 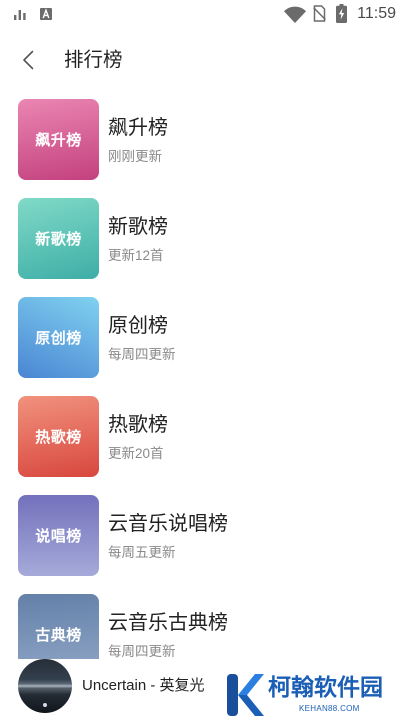 What do you see at coordinates (202, 535) in the screenshot?
I see `chart-item-rap: 说唱榜 云音乐说唱榜 每周五更新` at bounding box center [202, 535].